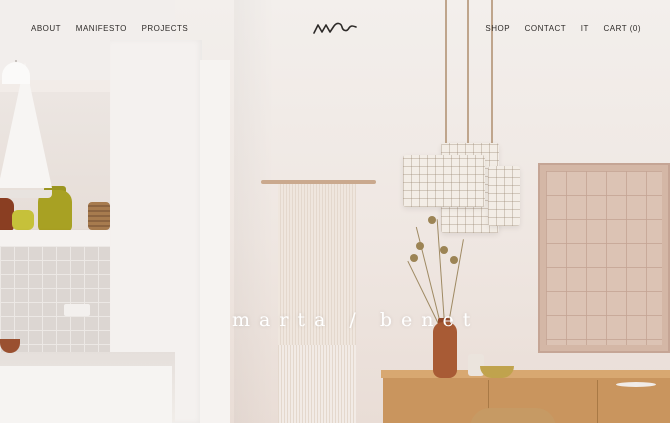 The height and width of the screenshot is (423, 670). Describe the element at coordinates (86, 394) in the screenshot. I see `counter-edge` at that location.